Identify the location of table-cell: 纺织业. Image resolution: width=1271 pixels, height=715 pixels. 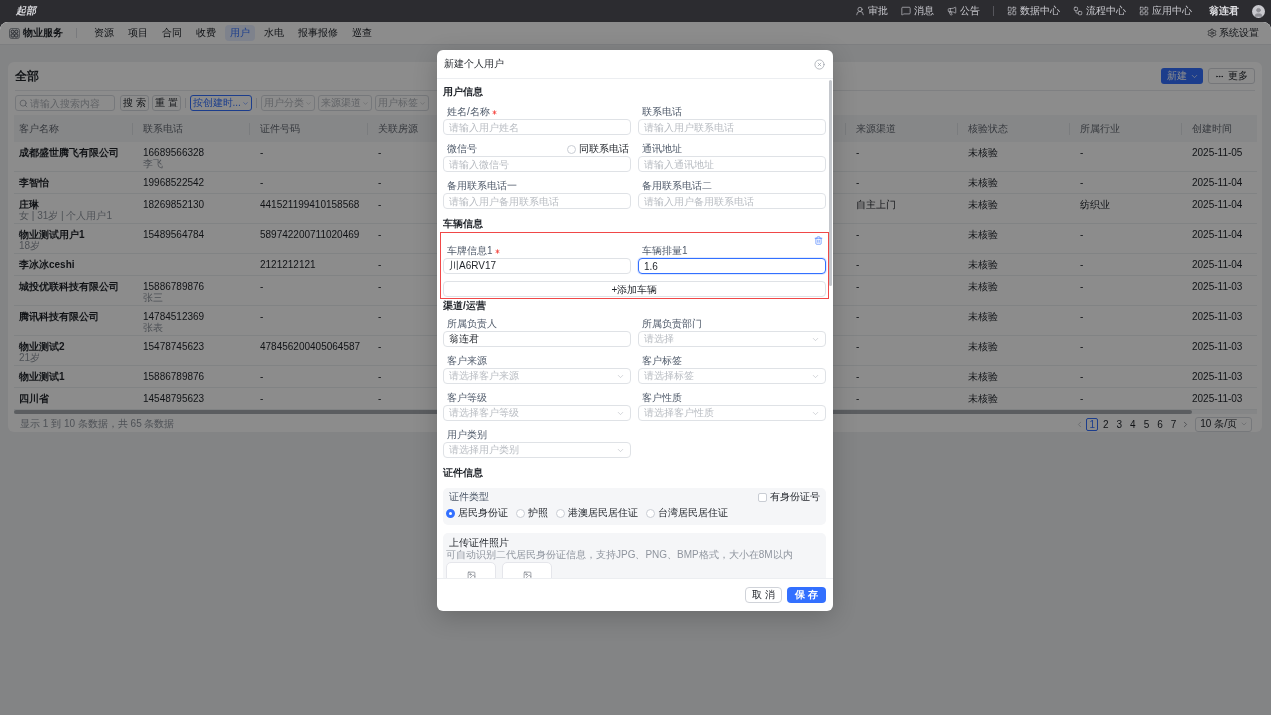
(1095, 205).